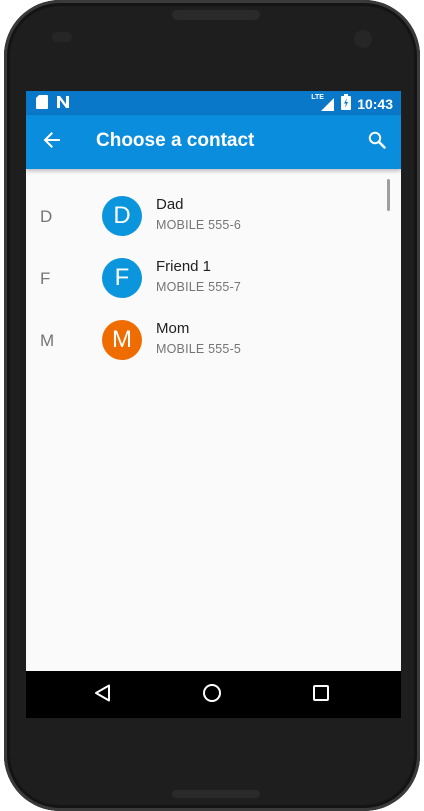 The height and width of the screenshot is (811, 424). I want to click on nfc-n-icon, so click(63, 104).